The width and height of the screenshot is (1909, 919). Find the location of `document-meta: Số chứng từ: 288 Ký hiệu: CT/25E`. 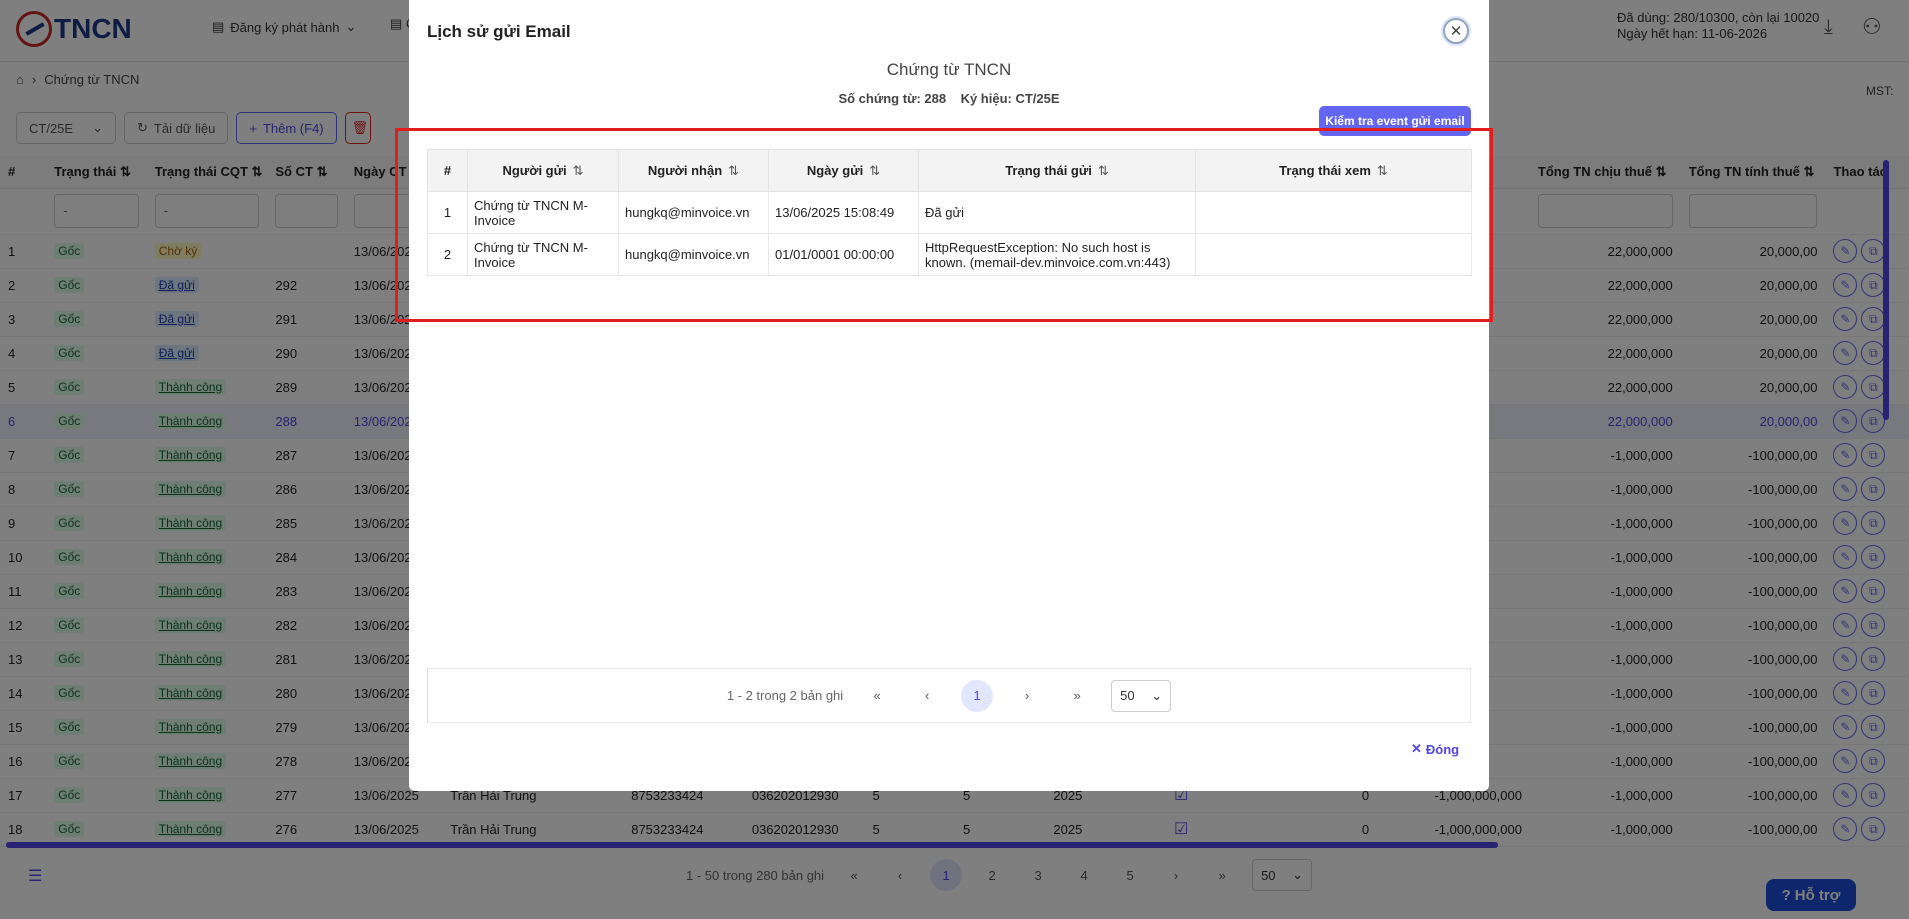

document-meta: Số chứng từ: 288 Ký hiệu: CT/25E is located at coordinates (949, 98).